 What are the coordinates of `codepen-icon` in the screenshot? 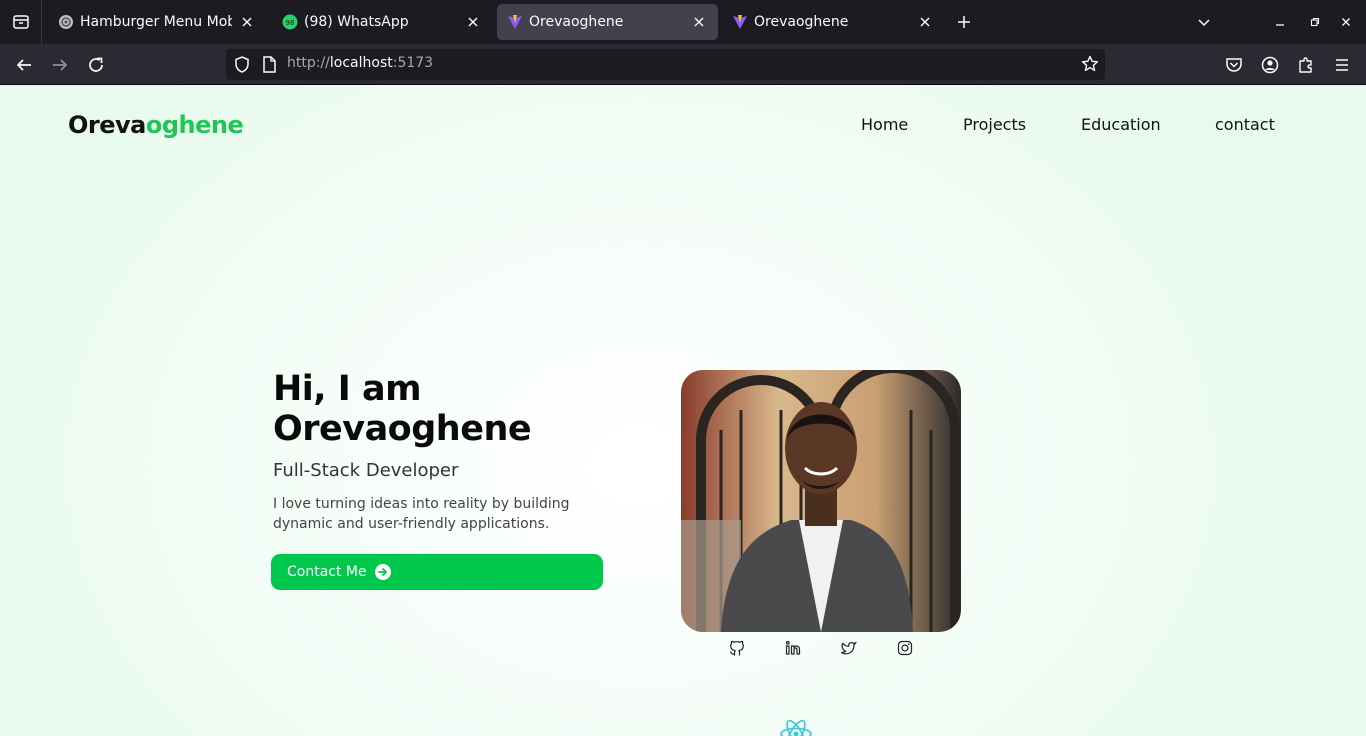 It's located at (66, 22).